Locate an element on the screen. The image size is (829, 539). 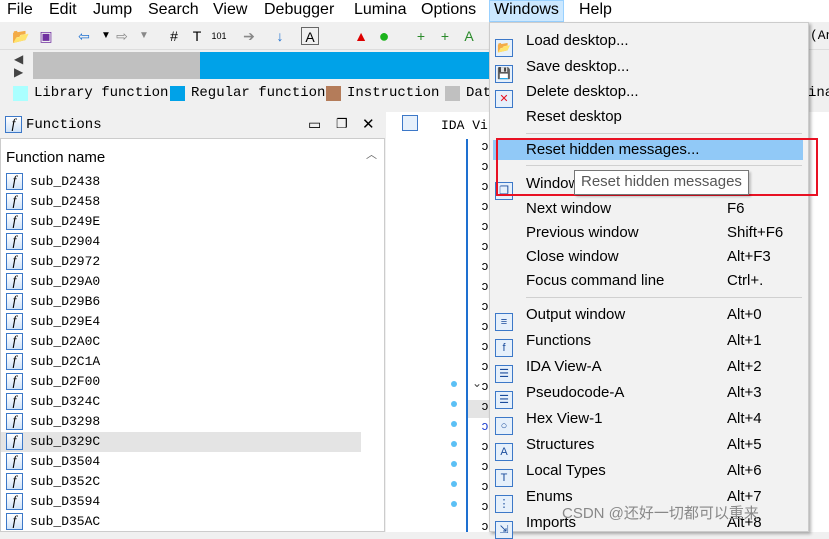
function-row: f sub_D2972 is located at coordinates (181, 262).